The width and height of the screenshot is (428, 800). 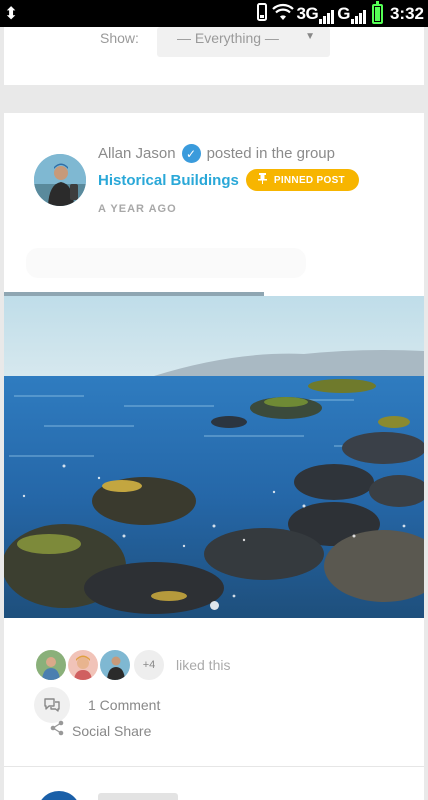 What do you see at coordinates (124, 705) in the screenshot?
I see `comment-count-link: 1 Comment` at bounding box center [124, 705].